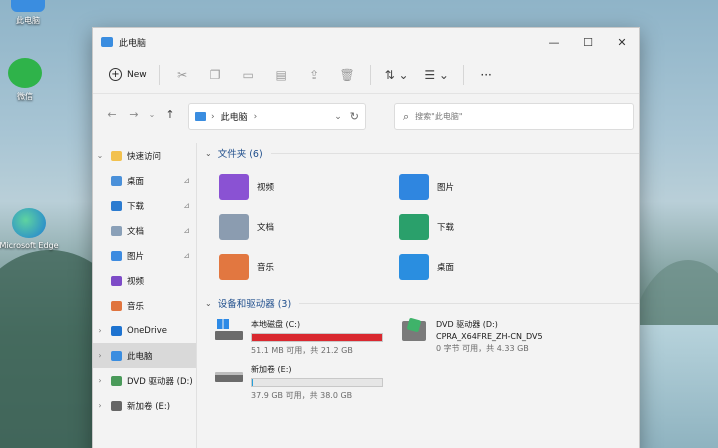 The width and height of the screenshot is (718, 448). I want to click on up-icon: ↑, so click(170, 114).